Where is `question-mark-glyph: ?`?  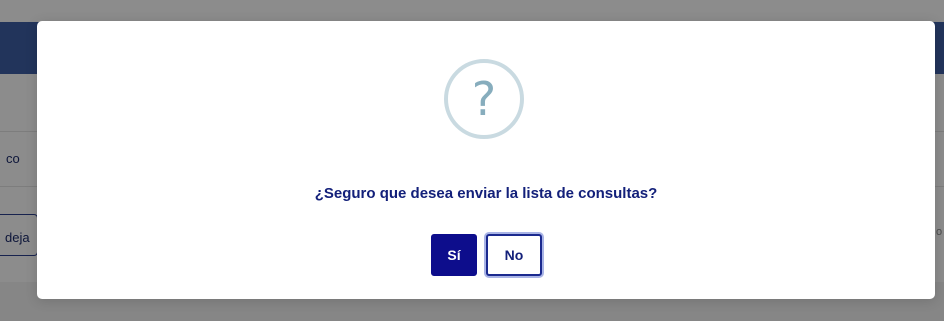 question-mark-glyph: ? is located at coordinates (484, 99).